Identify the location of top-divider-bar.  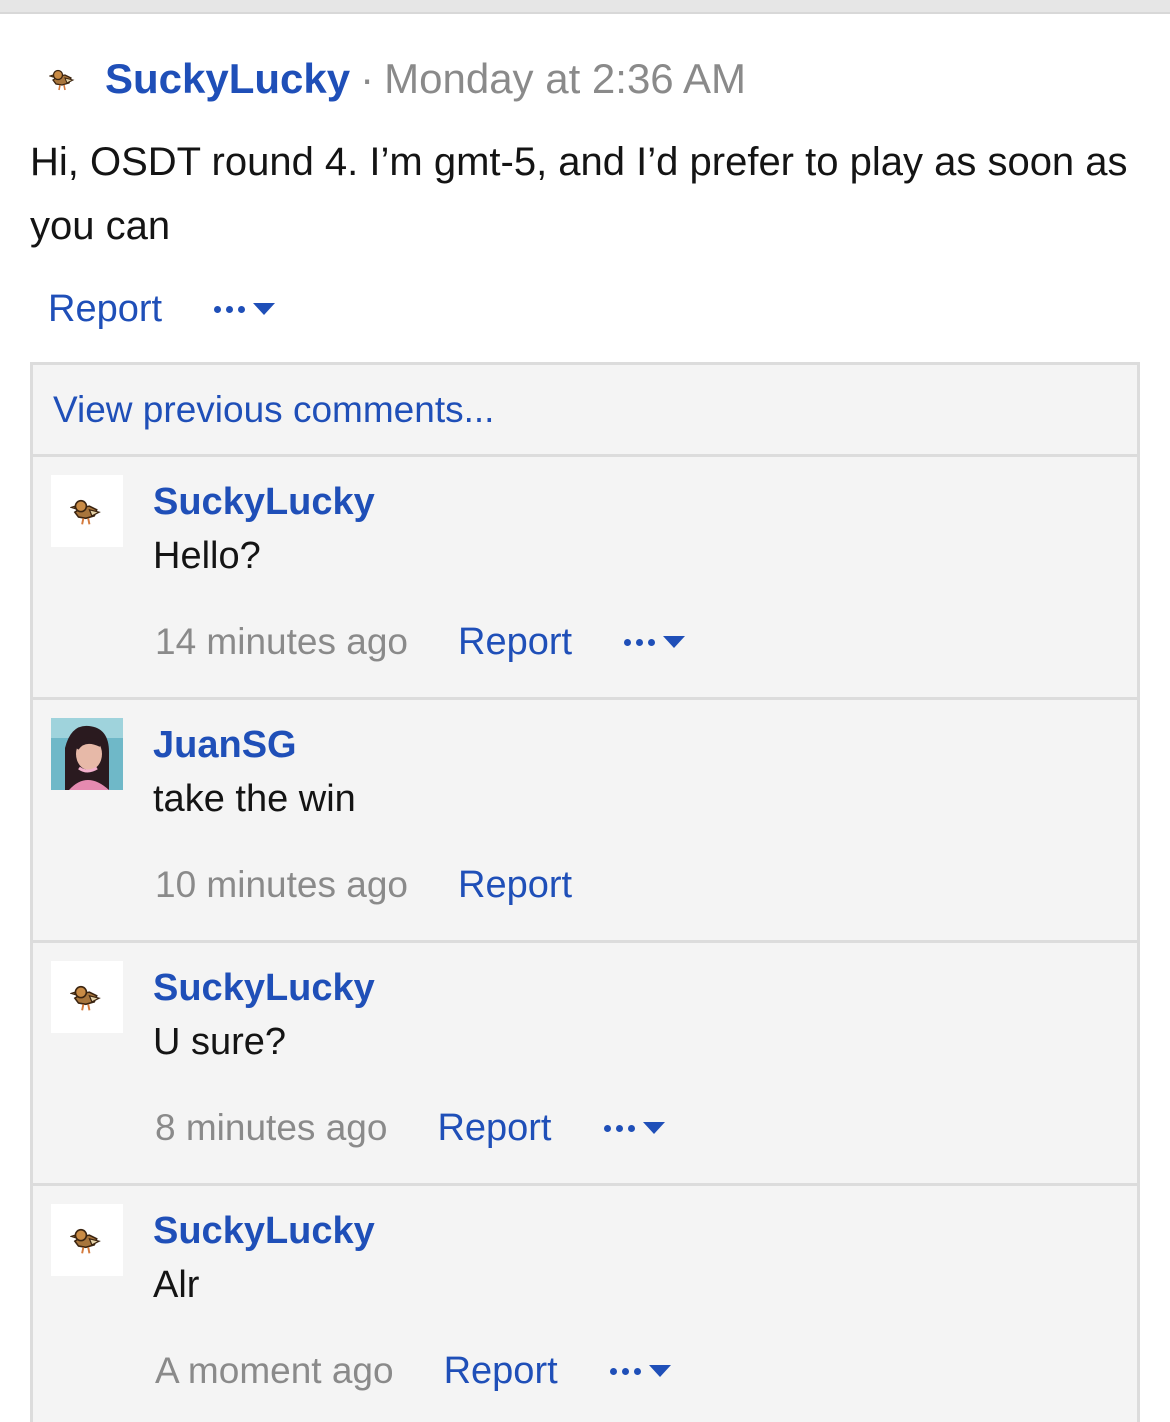
(585, 7).